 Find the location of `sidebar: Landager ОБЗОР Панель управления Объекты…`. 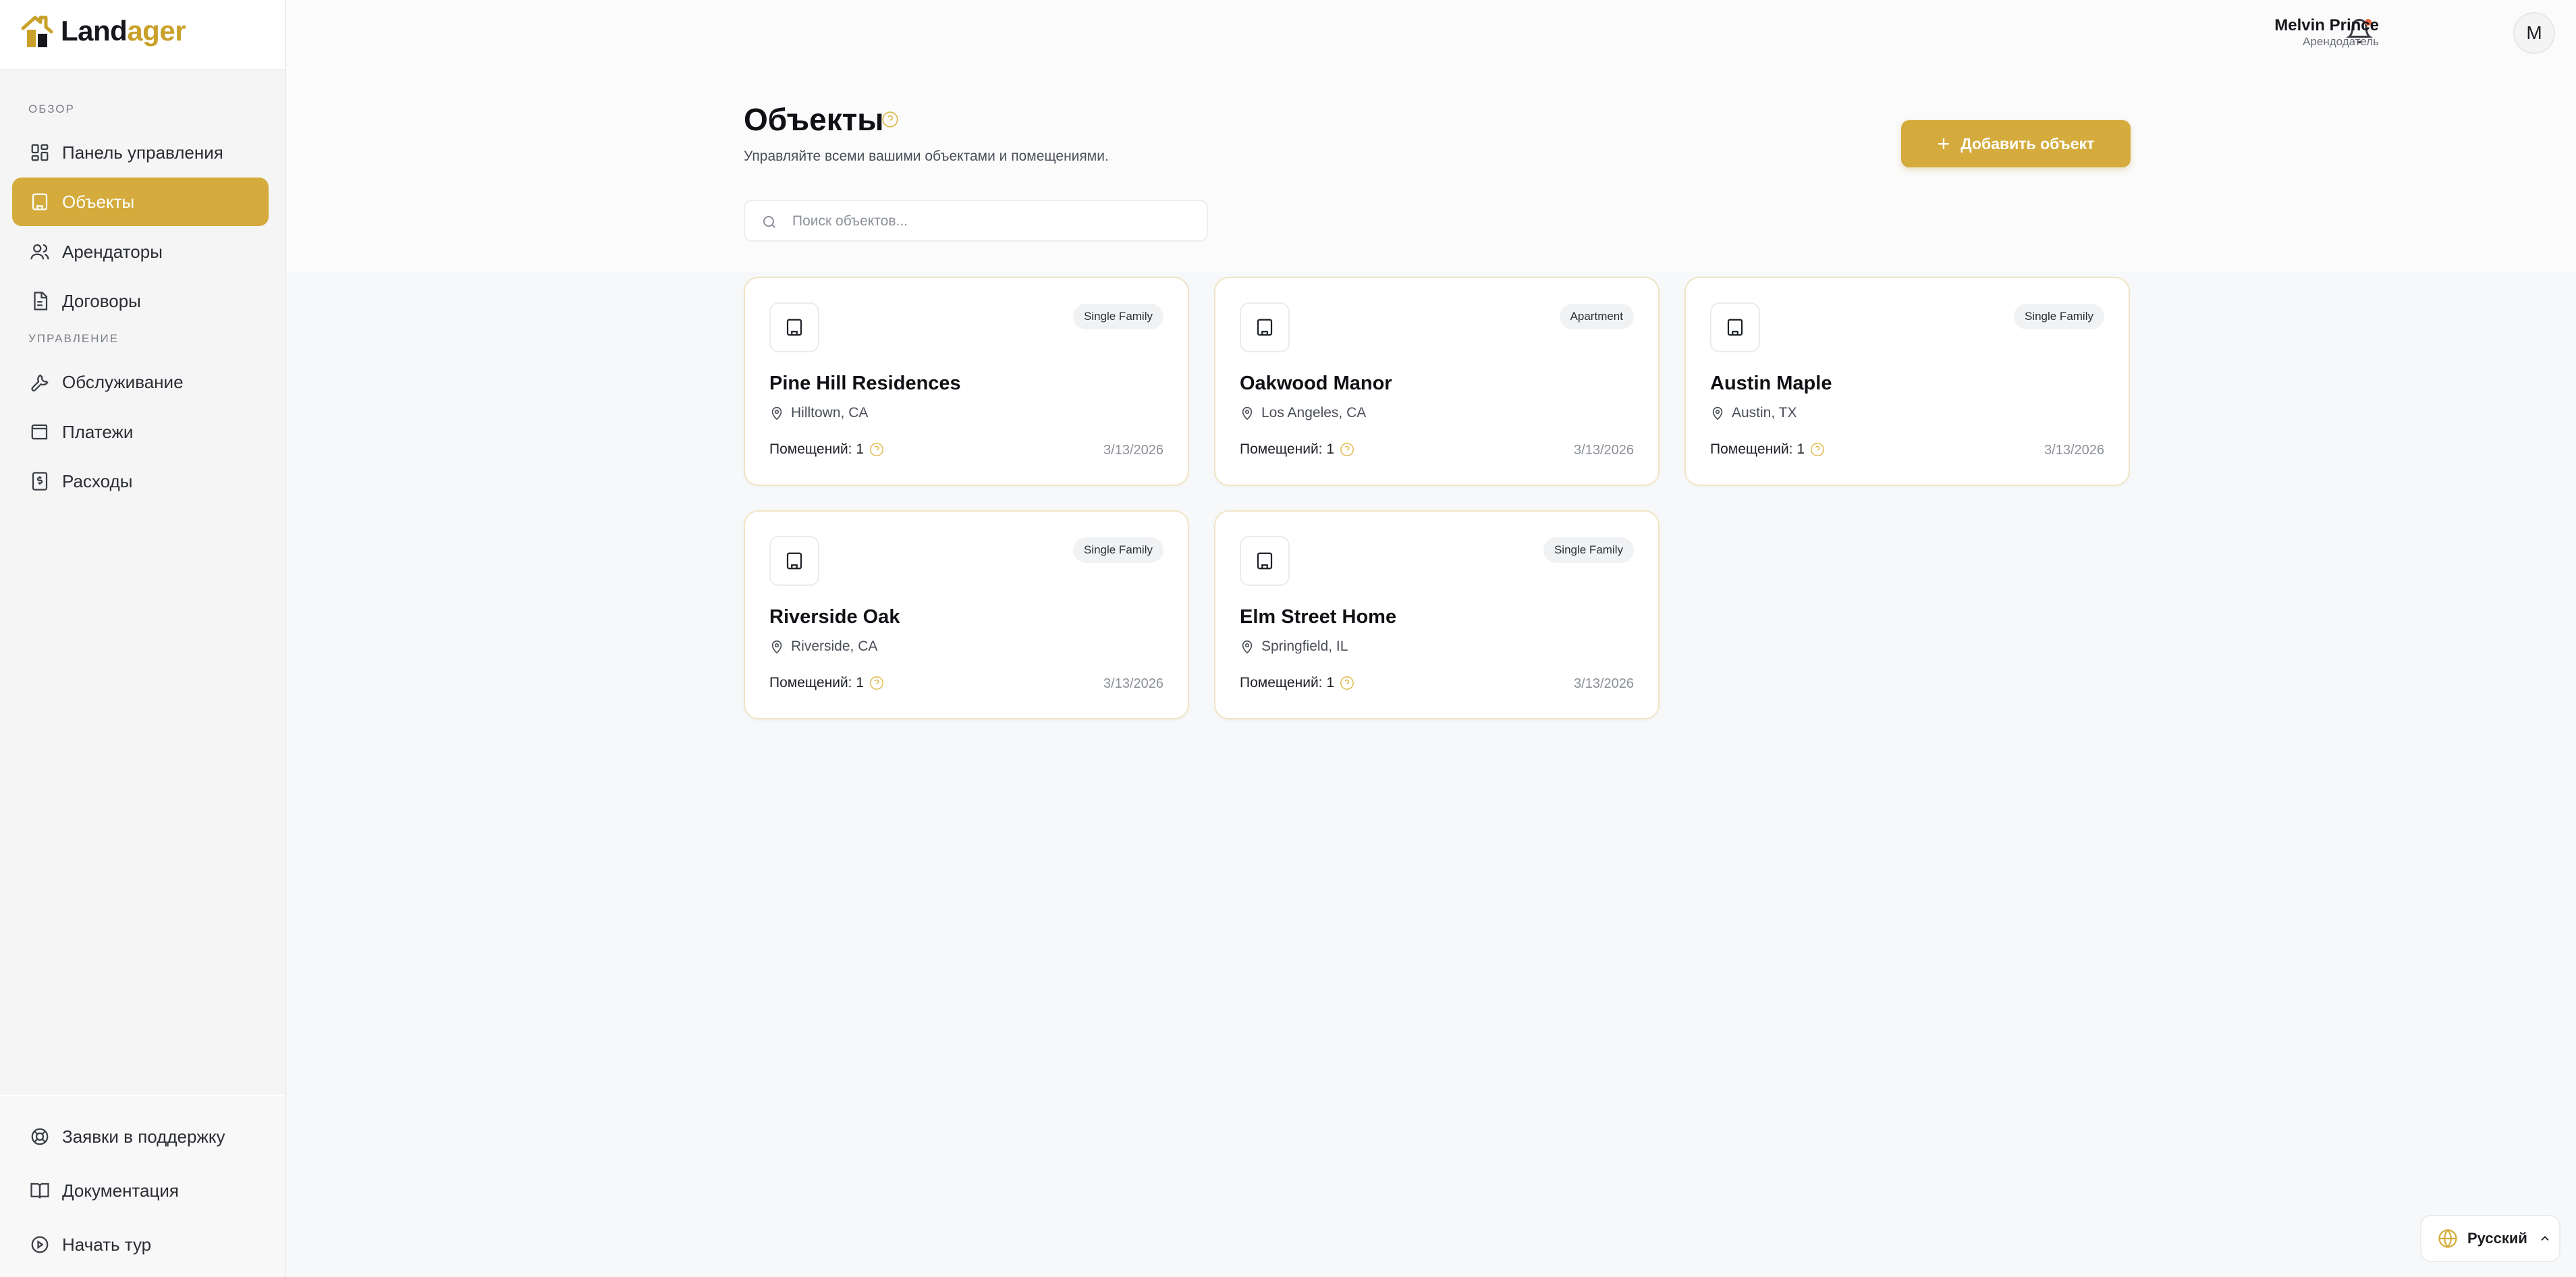

sidebar: Landager ОБЗОР Панель управления Объекты… is located at coordinates (143, 639).